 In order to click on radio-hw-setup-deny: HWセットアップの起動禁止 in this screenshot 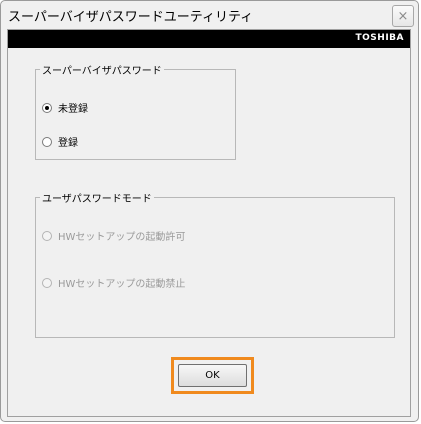, I will do `click(113, 282)`.